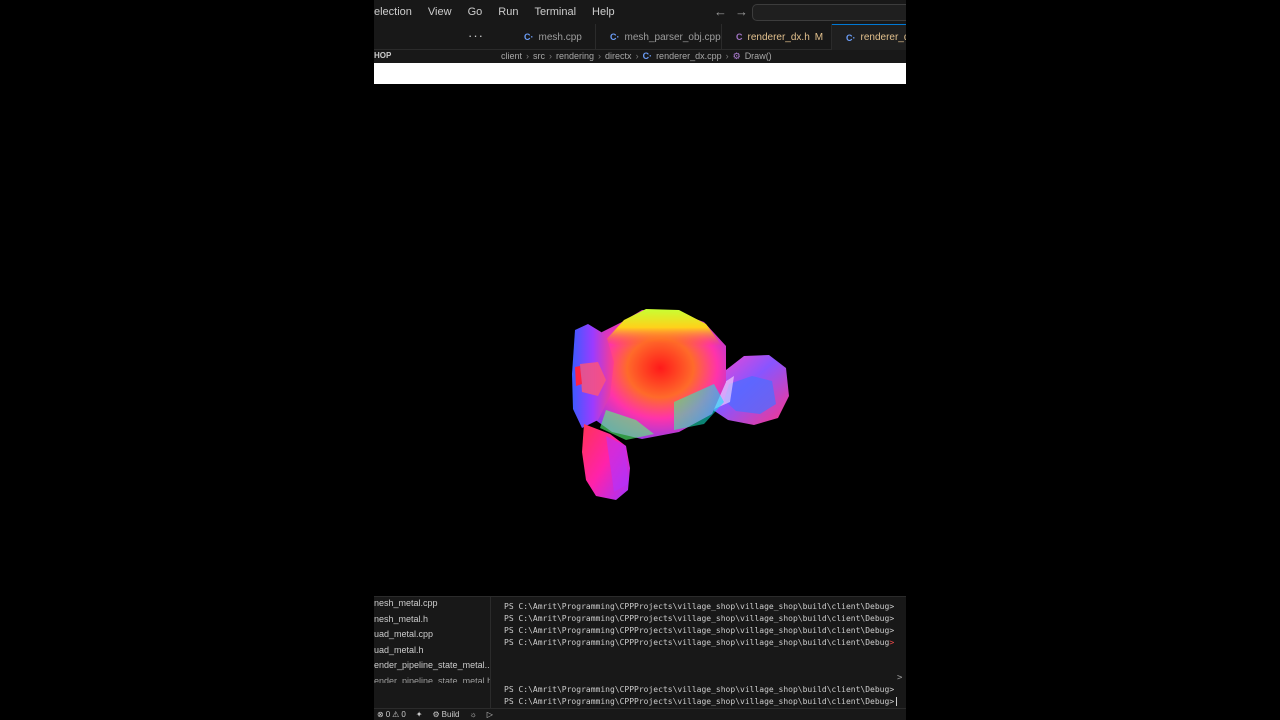 The height and width of the screenshot is (720, 1280). Describe the element at coordinates (393, 12) in the screenshot. I see `menu-selection: election` at that location.